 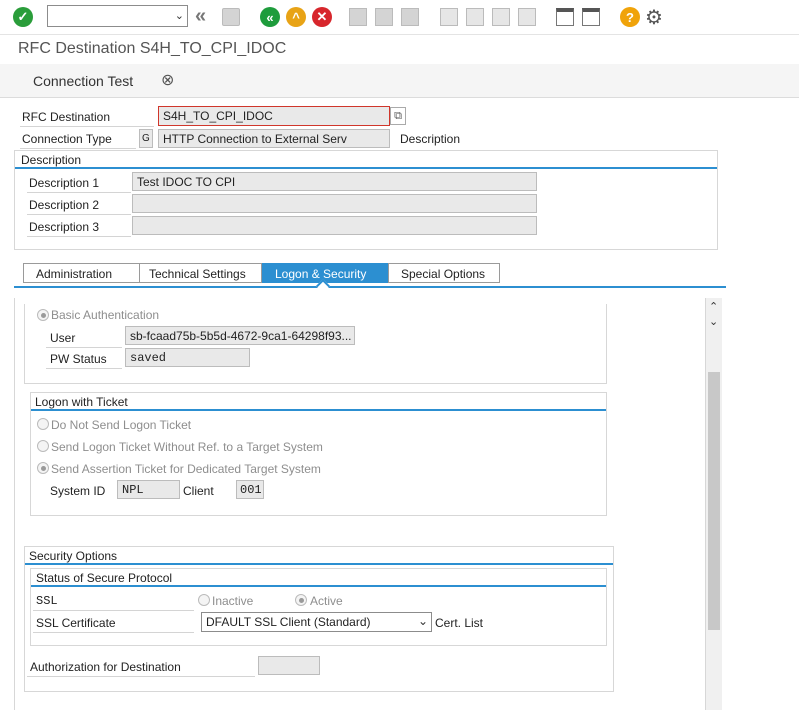 What do you see at coordinates (43, 446) in the screenshot?
I see `ticket-no-ref-radio` at bounding box center [43, 446].